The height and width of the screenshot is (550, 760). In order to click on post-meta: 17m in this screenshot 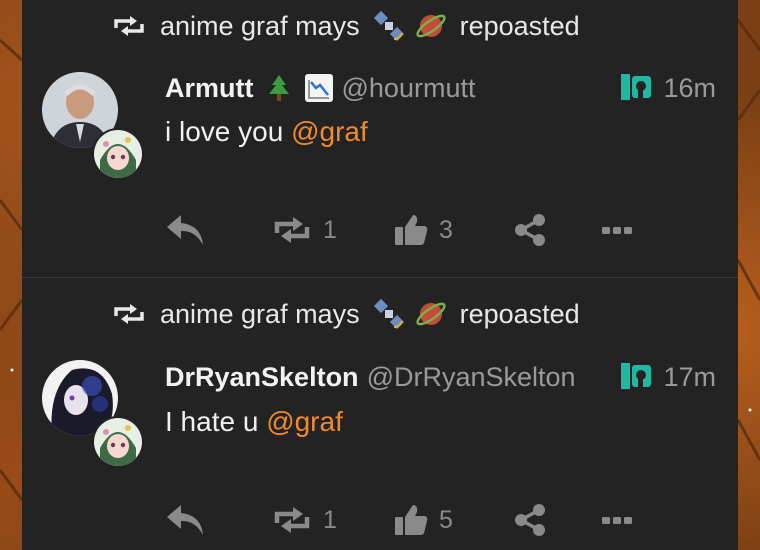, I will do `click(667, 377)`.